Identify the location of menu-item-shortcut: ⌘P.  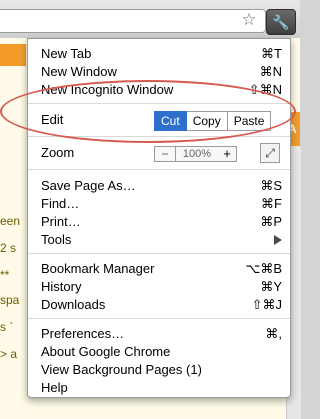
(271, 221).